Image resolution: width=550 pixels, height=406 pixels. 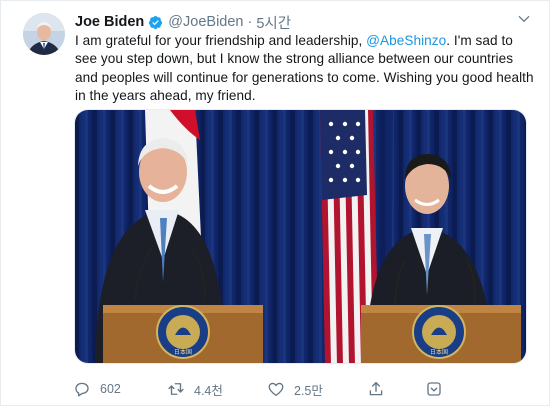 I want to click on author-handle: @JoeBiden, so click(x=205, y=22).